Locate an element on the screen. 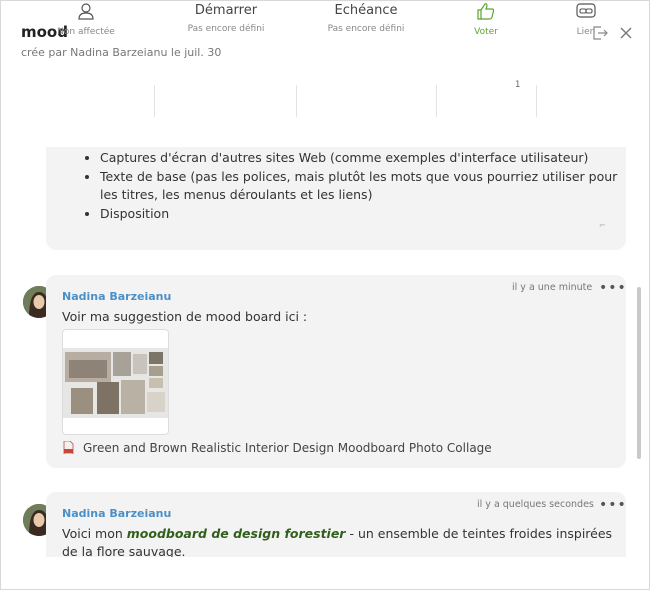 The image size is (650, 590). start-label: Démarrer is located at coordinates (226, 10).